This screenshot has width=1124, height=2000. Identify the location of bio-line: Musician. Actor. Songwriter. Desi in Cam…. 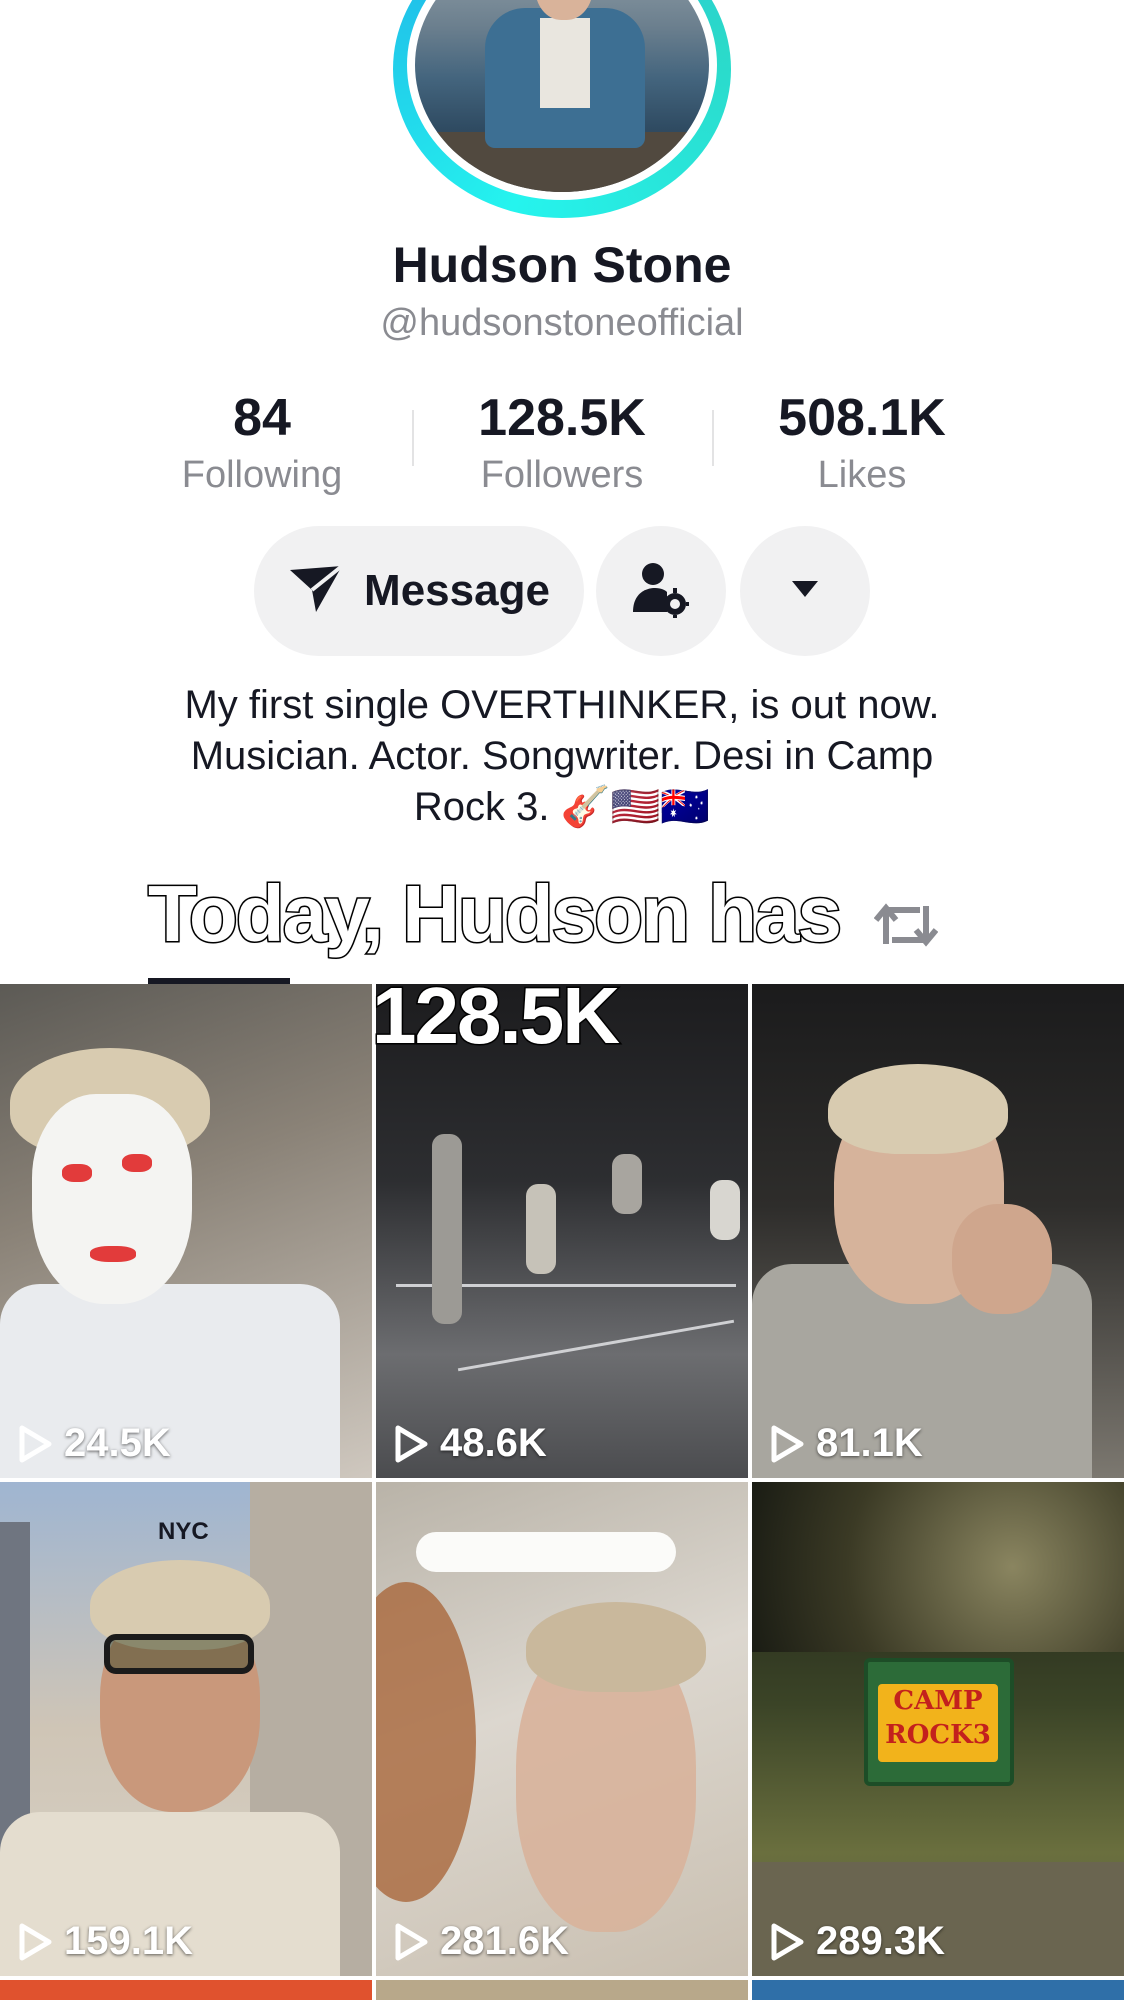
(562, 756).